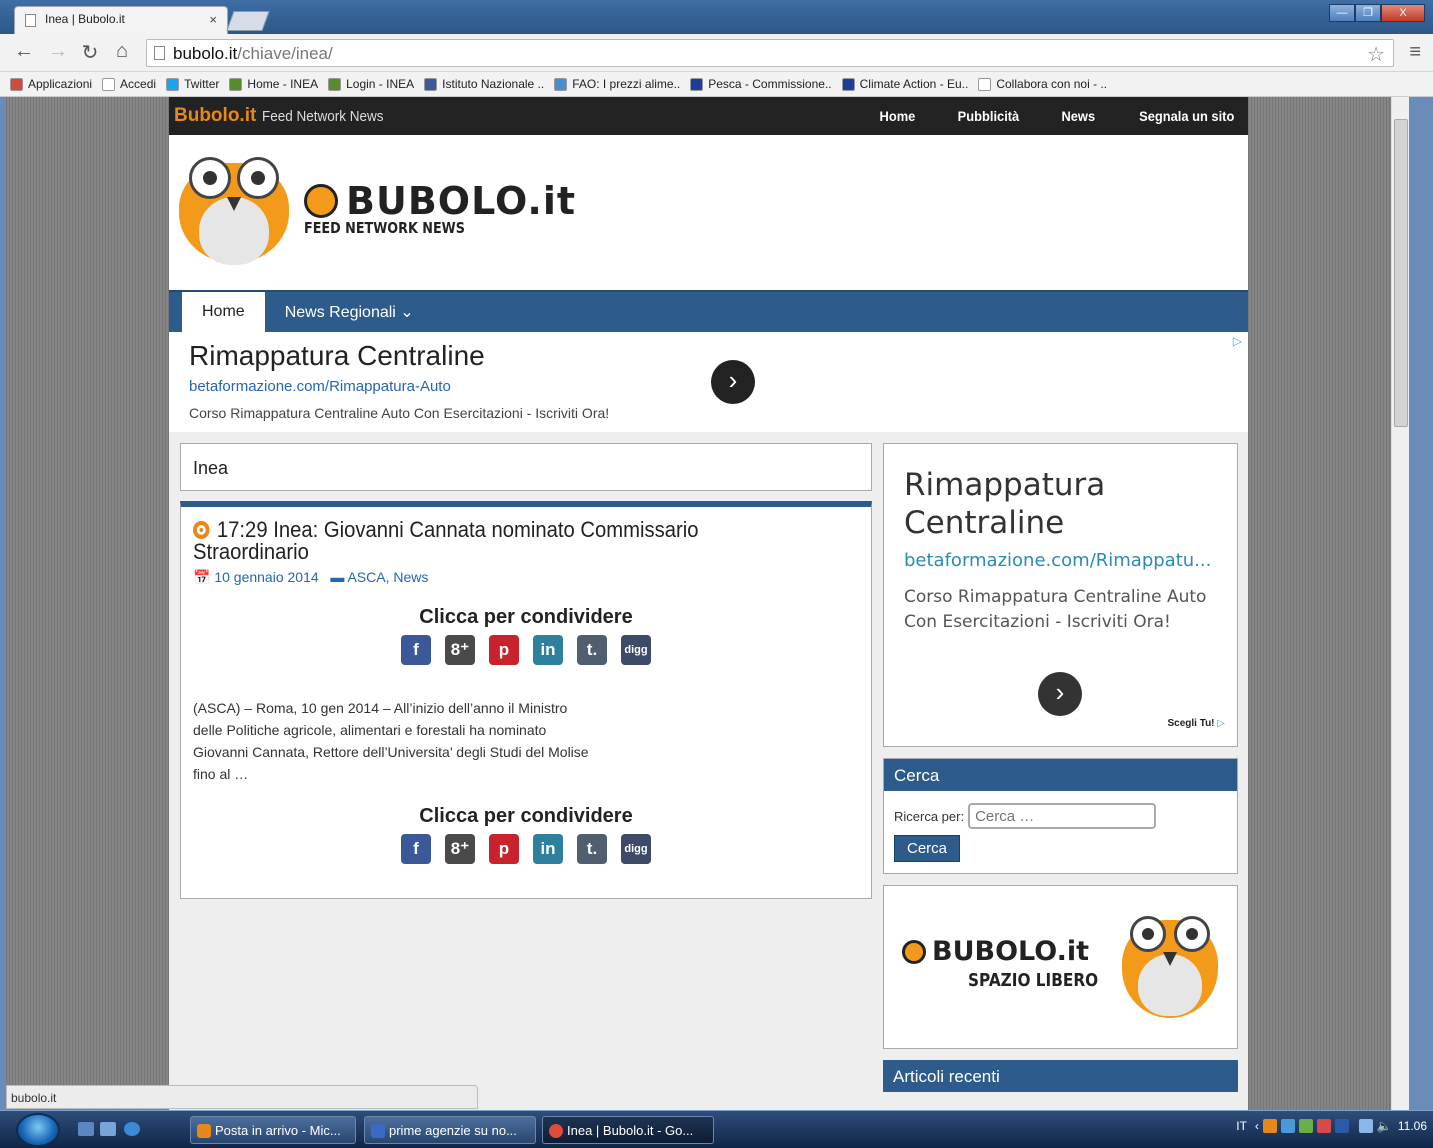 Image resolution: width=1433 pixels, height=1148 pixels. I want to click on sidebar-ad-arrow-icon: ›, so click(1060, 694).